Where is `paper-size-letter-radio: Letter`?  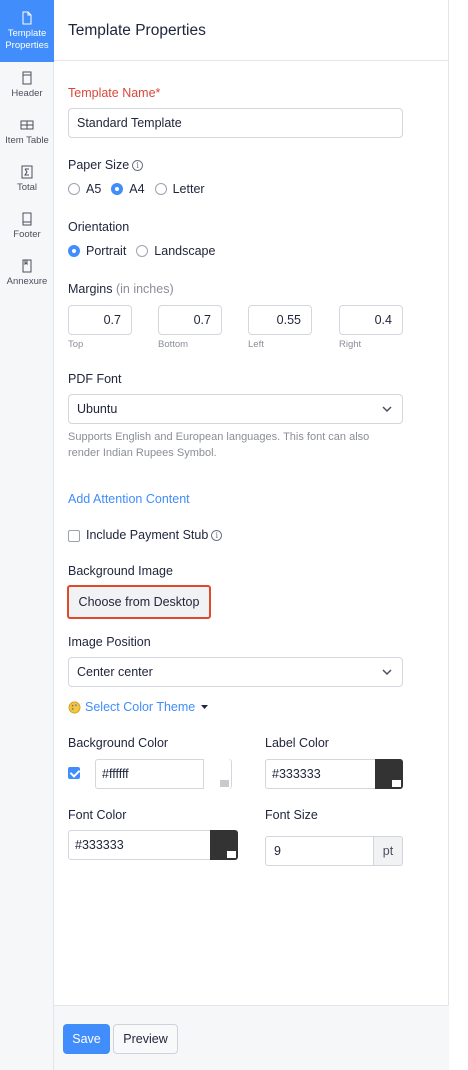 paper-size-letter-radio: Letter is located at coordinates (179, 189).